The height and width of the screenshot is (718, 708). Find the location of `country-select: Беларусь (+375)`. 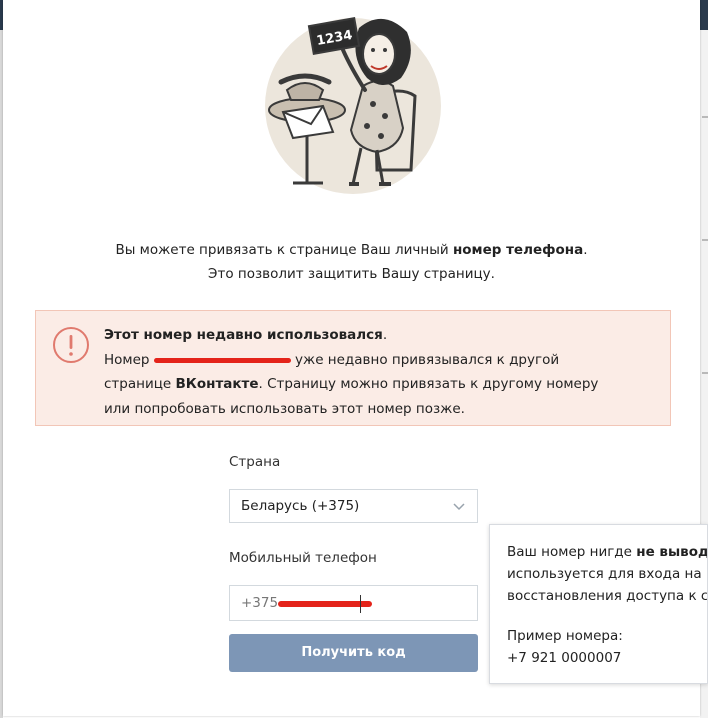

country-select: Беларусь (+375) is located at coordinates (353, 506).